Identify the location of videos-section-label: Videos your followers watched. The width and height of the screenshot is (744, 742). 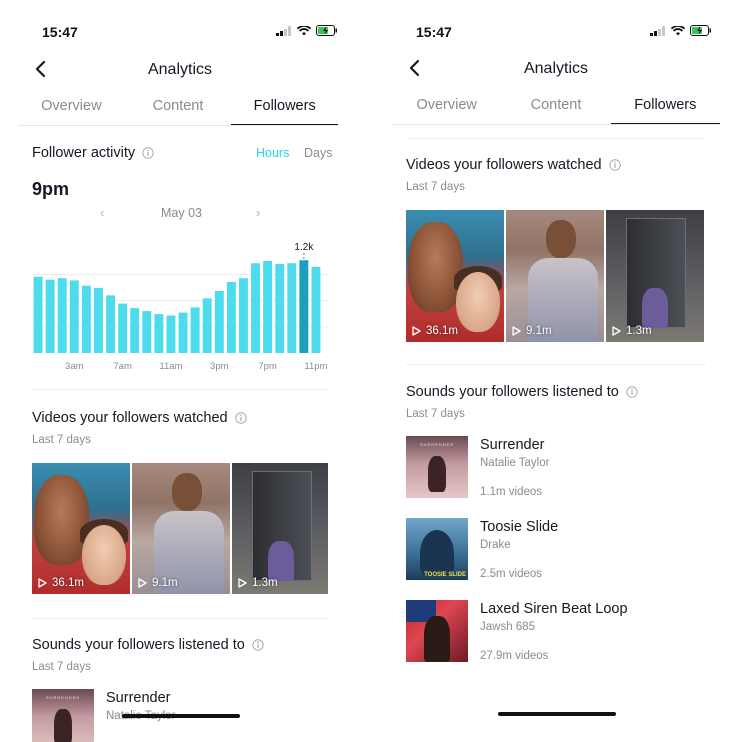
(130, 418).